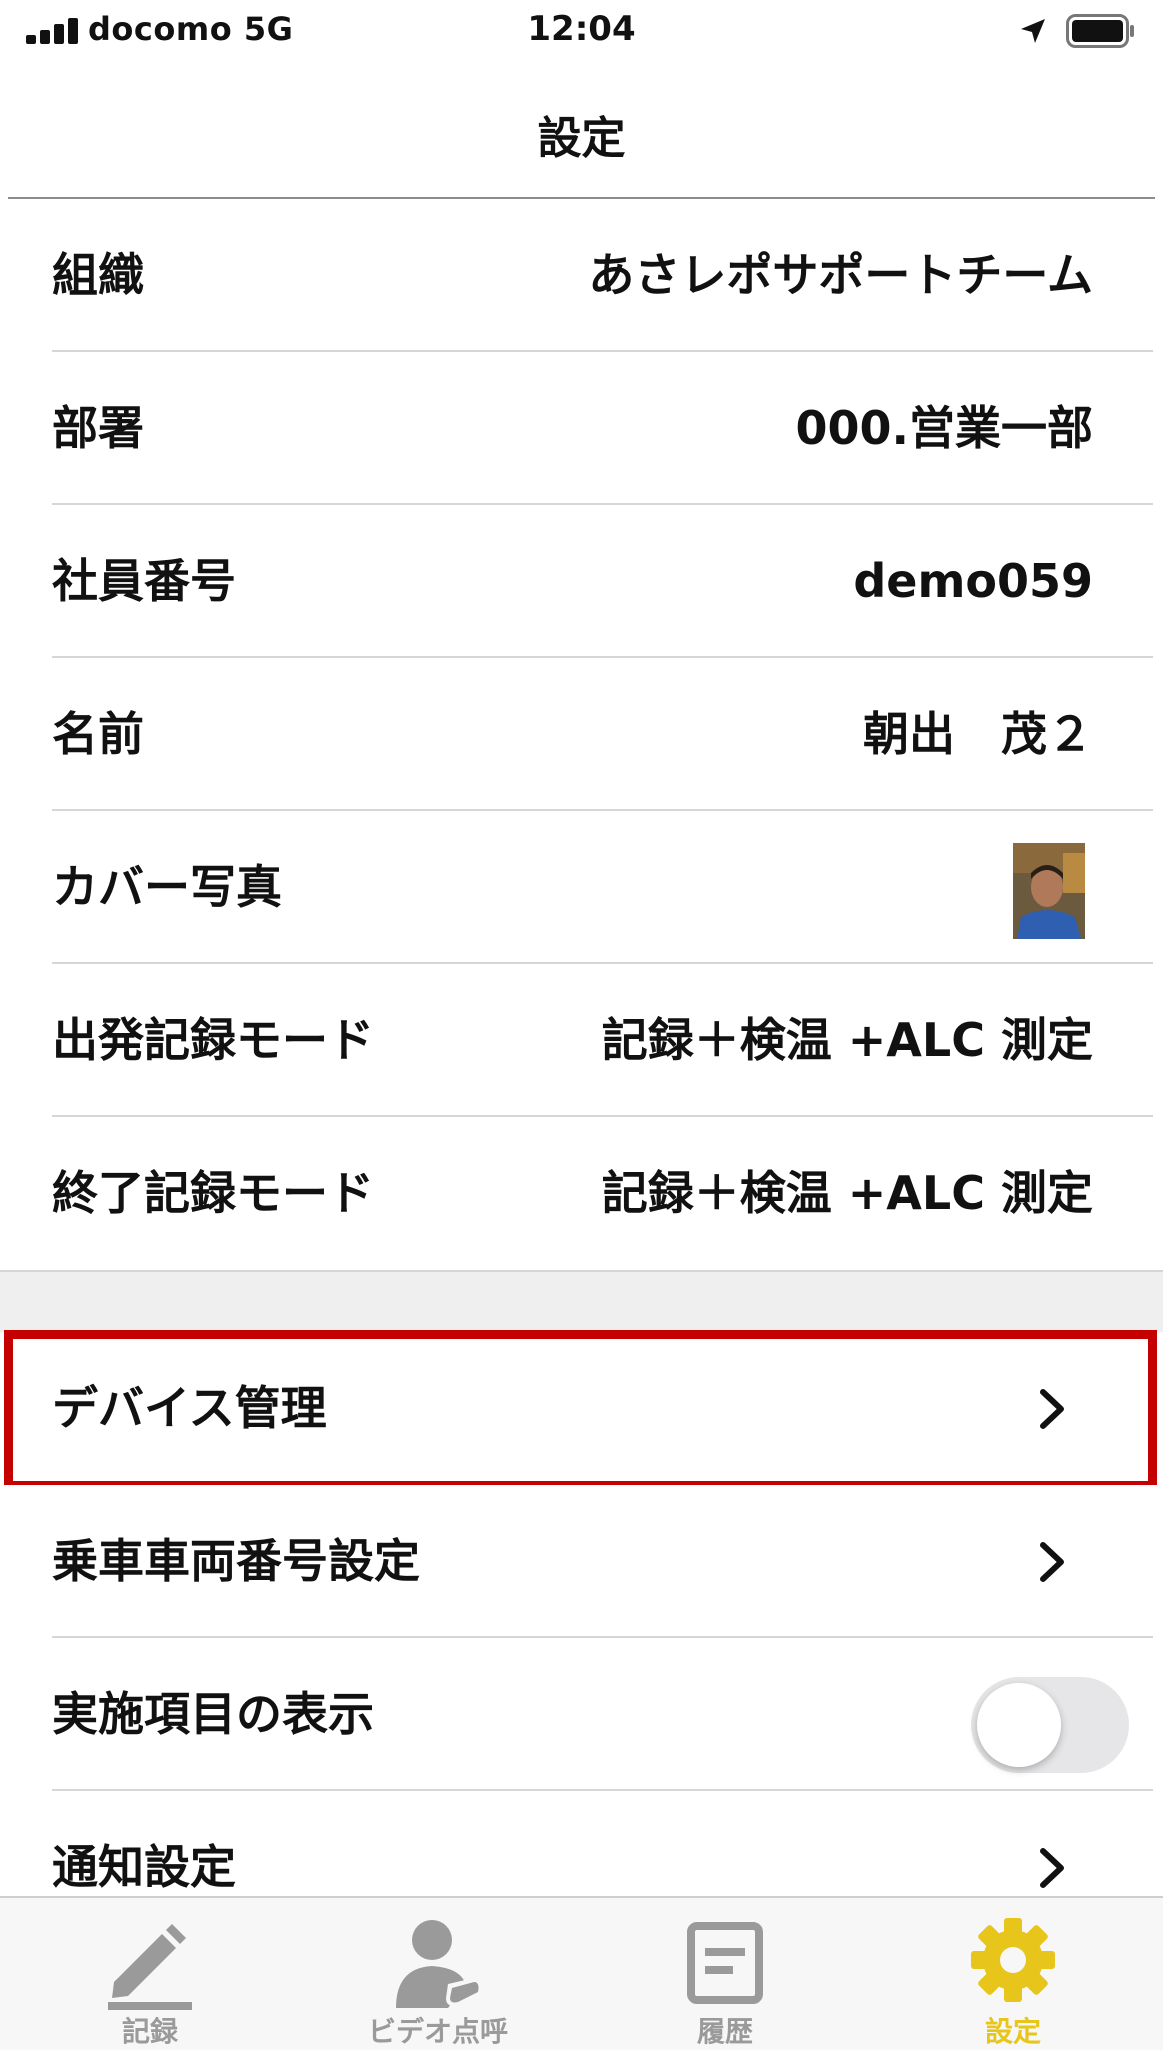  What do you see at coordinates (581, 1040) in the screenshot?
I see `row-departure-mode: 出発記録モード 記録＋検温 +ALC 測定` at bounding box center [581, 1040].